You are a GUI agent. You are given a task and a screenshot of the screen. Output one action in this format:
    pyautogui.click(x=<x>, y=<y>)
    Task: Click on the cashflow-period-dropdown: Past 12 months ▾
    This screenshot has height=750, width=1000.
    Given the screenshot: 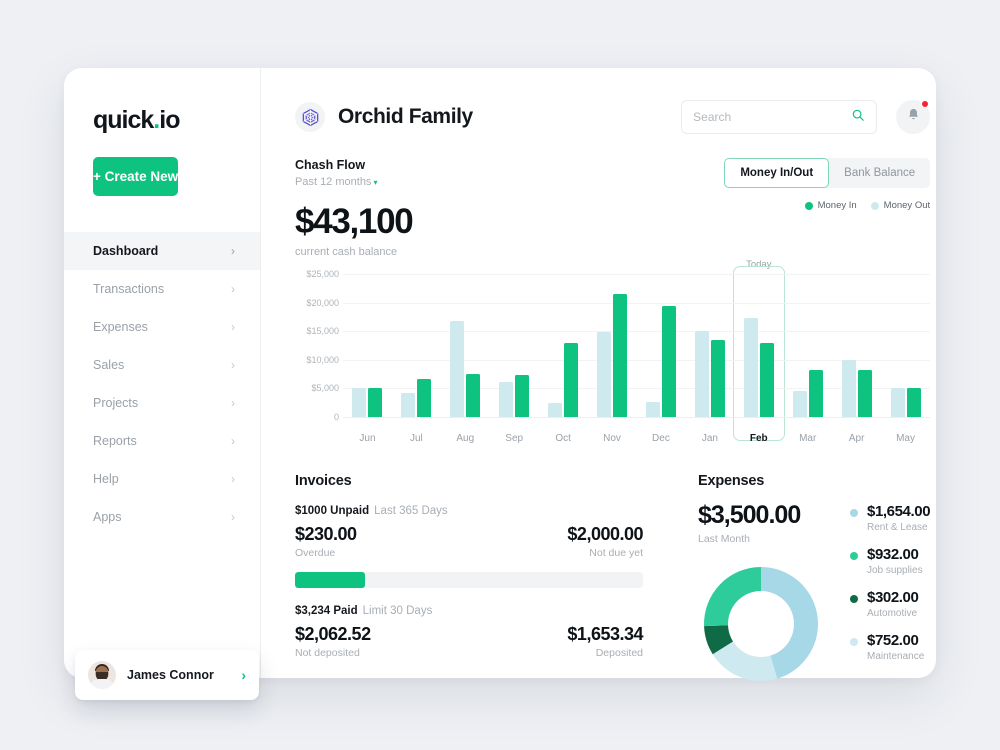 What is the action you would take?
    pyautogui.click(x=353, y=182)
    